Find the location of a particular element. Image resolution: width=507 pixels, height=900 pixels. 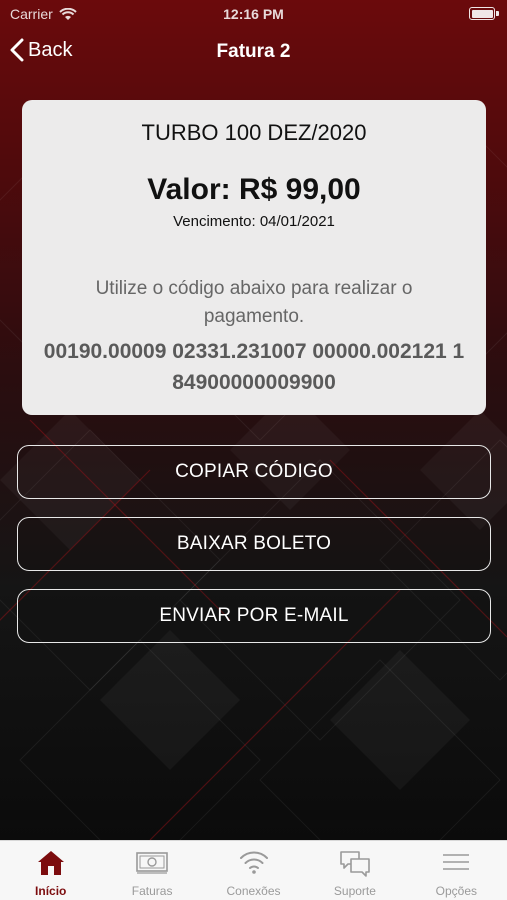

tab-inicio: Início is located at coordinates (50, 870).